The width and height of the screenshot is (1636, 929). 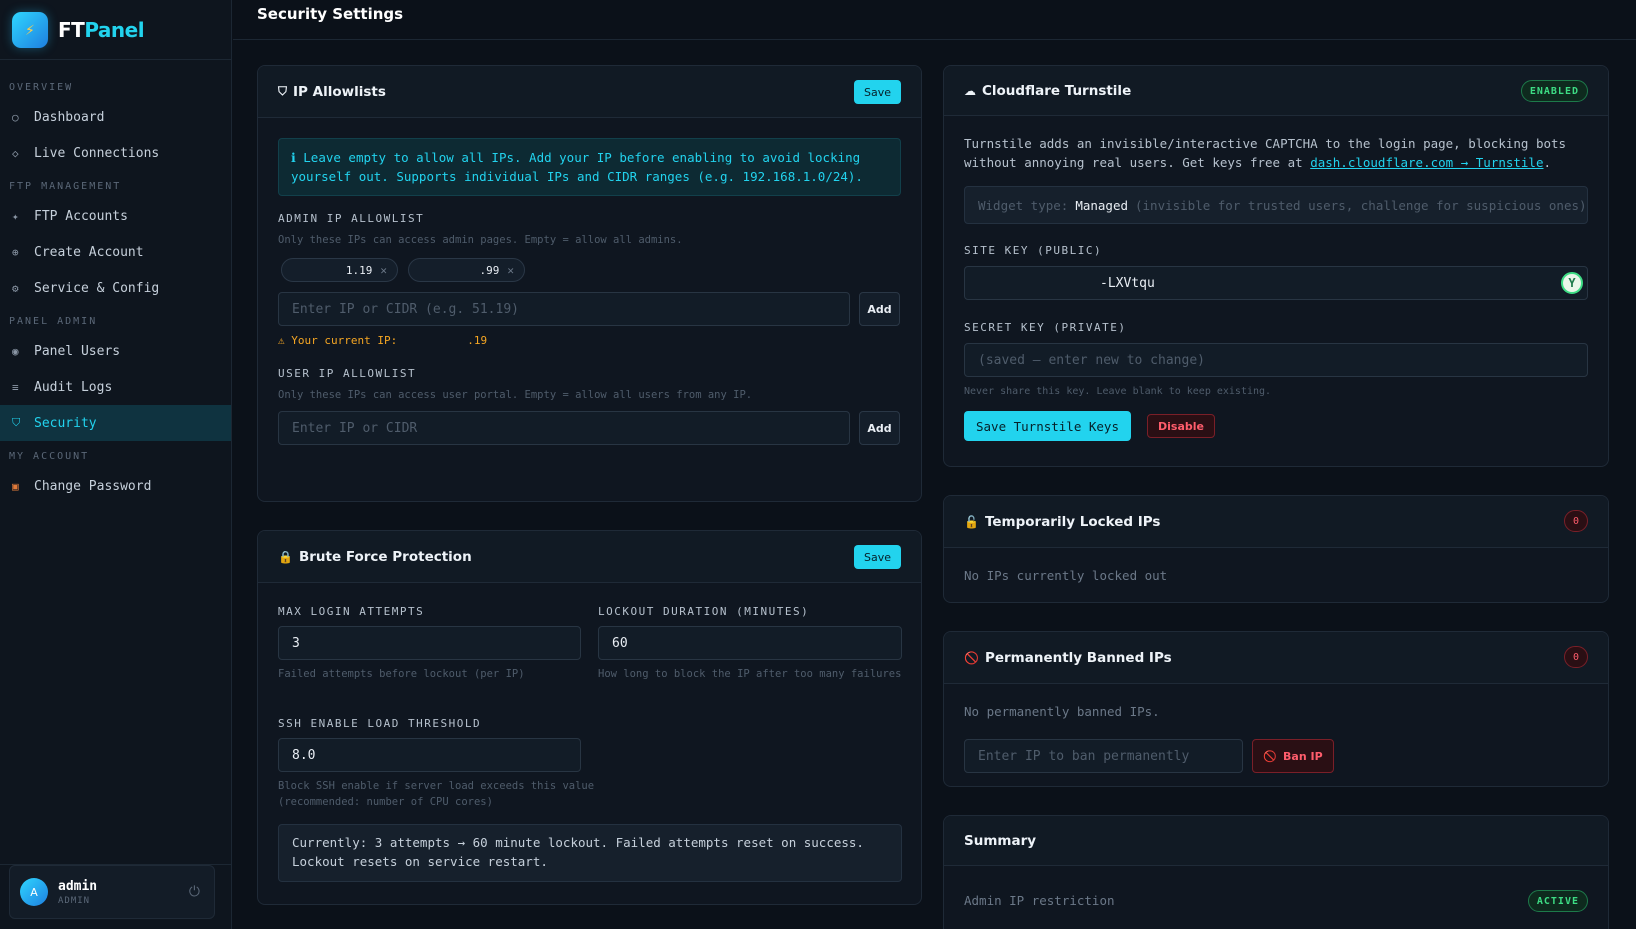 What do you see at coordinates (351, 611) in the screenshot?
I see `max-login-label: MAX LOGIN ATTEMPTS` at bounding box center [351, 611].